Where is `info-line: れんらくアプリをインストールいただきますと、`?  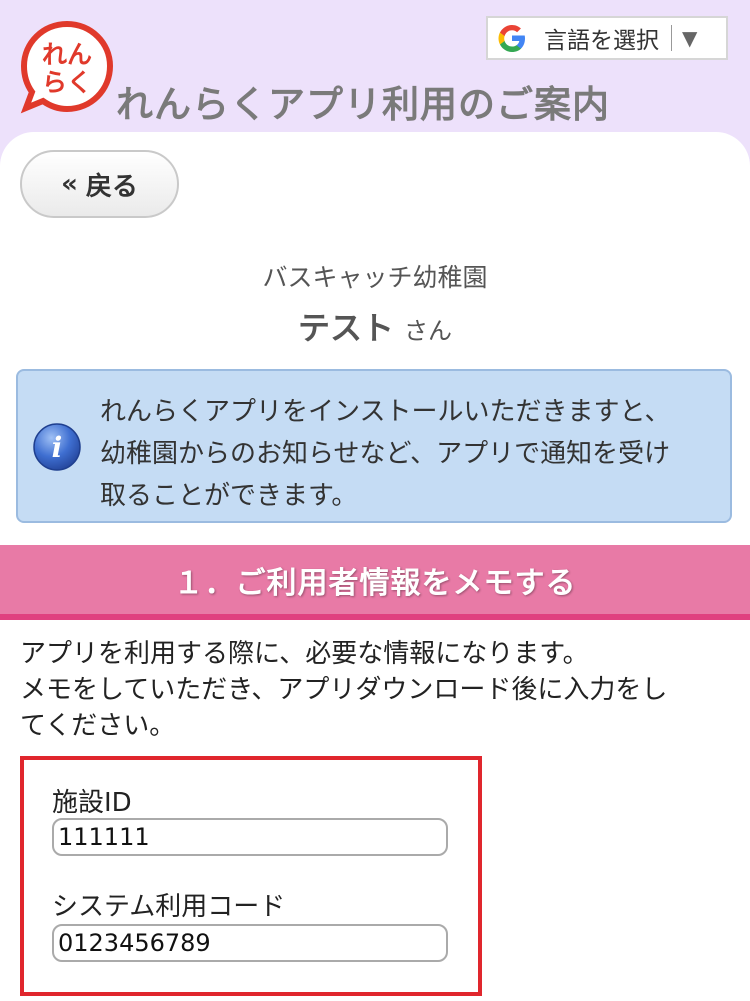
info-line: れんらくアプリをインストールいただきますと、 is located at coordinates (385, 412).